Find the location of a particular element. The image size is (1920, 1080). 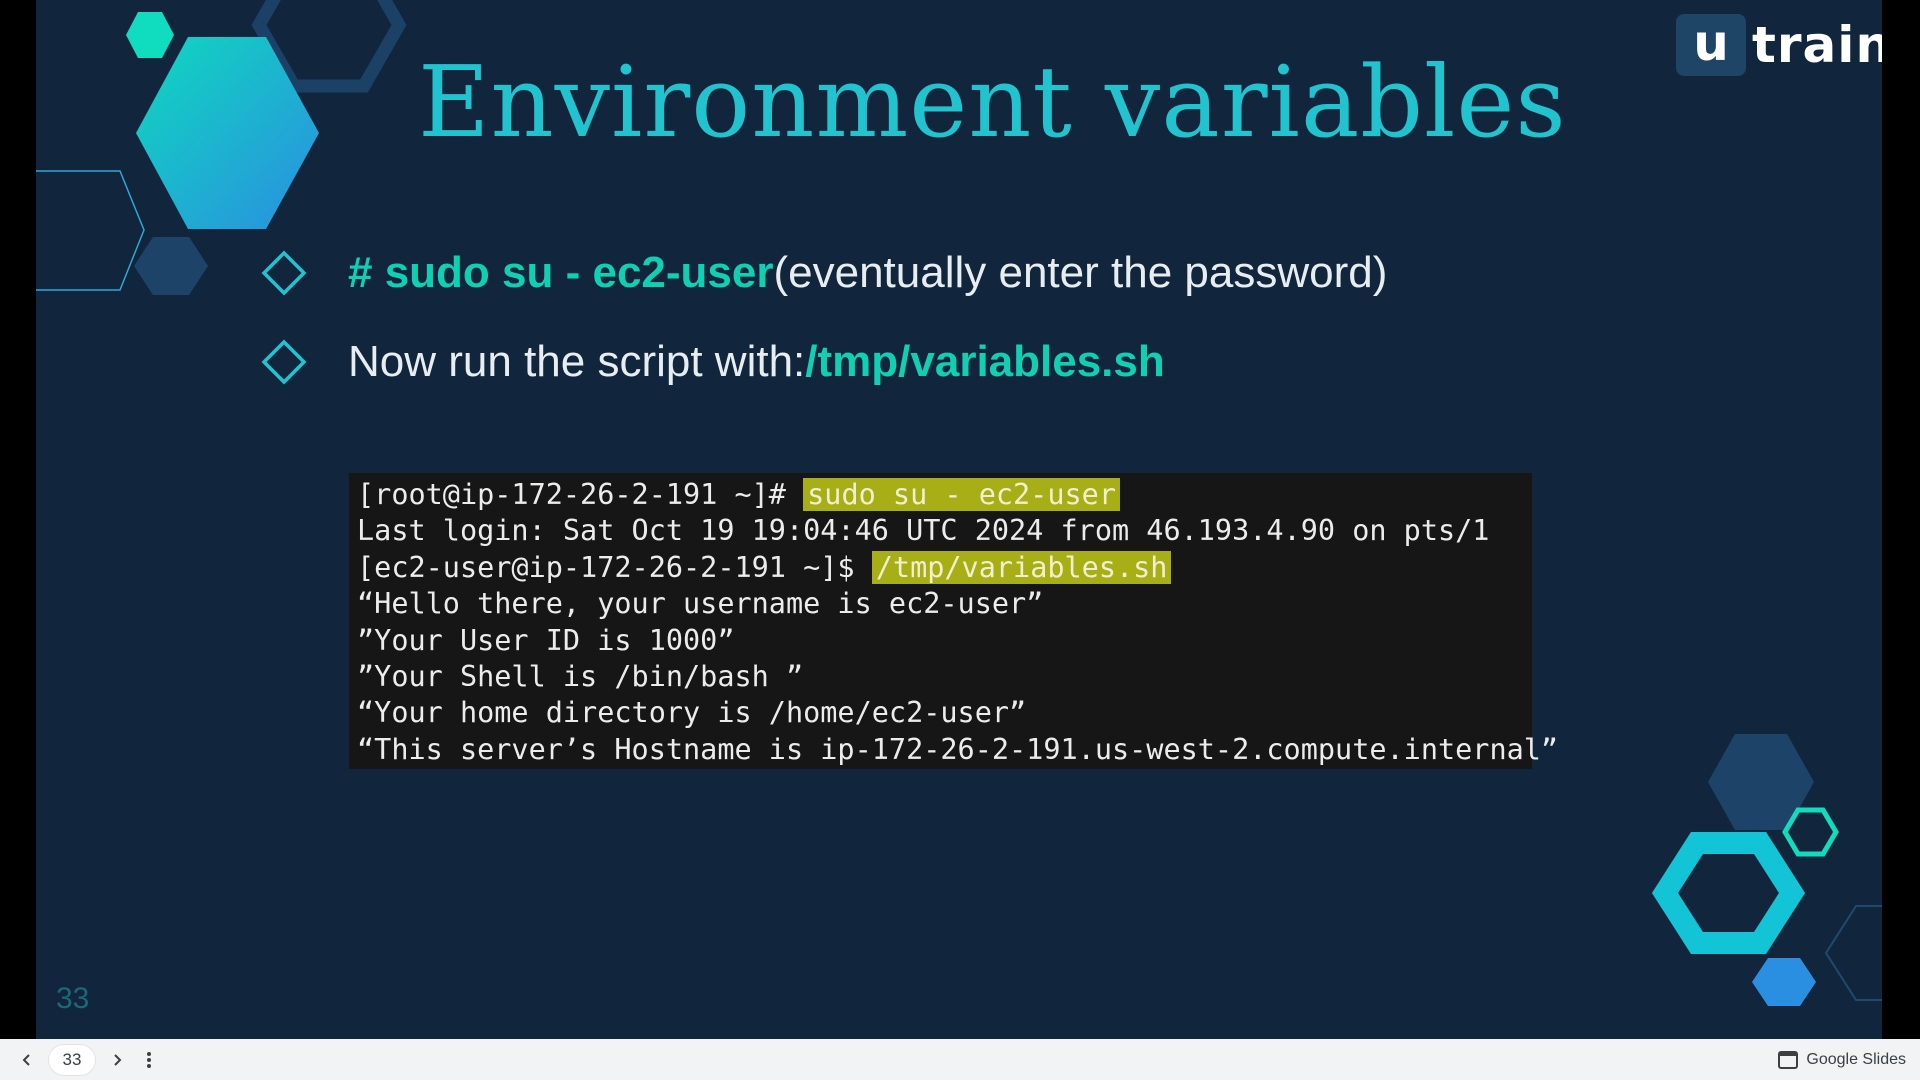

terminal-line: ”Your Shell is /bin/bash ” is located at coordinates (580, 676).